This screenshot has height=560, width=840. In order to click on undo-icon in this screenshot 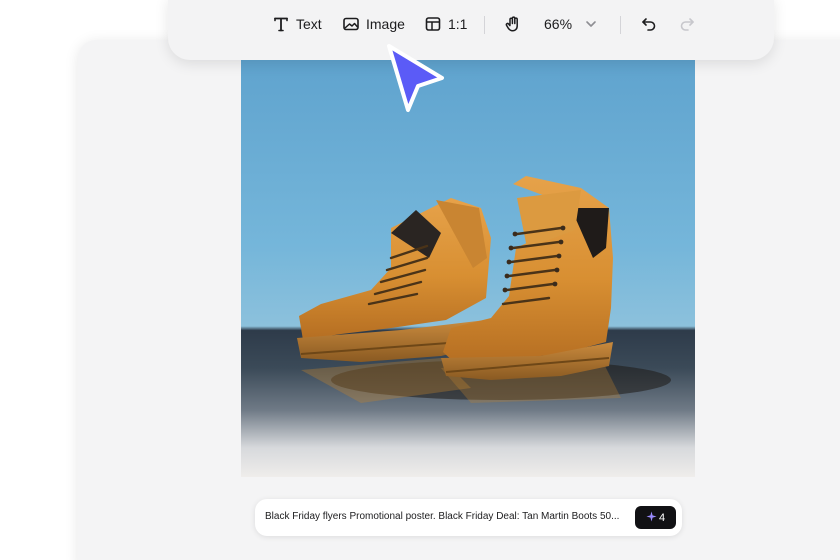, I will do `click(649, 24)`.